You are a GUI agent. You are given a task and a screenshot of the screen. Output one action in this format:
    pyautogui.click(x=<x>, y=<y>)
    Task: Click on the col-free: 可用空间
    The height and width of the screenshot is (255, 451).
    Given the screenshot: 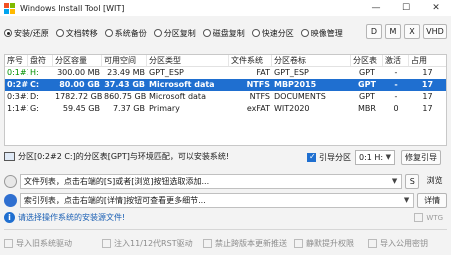 What is the action you would take?
    pyautogui.click(x=124, y=60)
    